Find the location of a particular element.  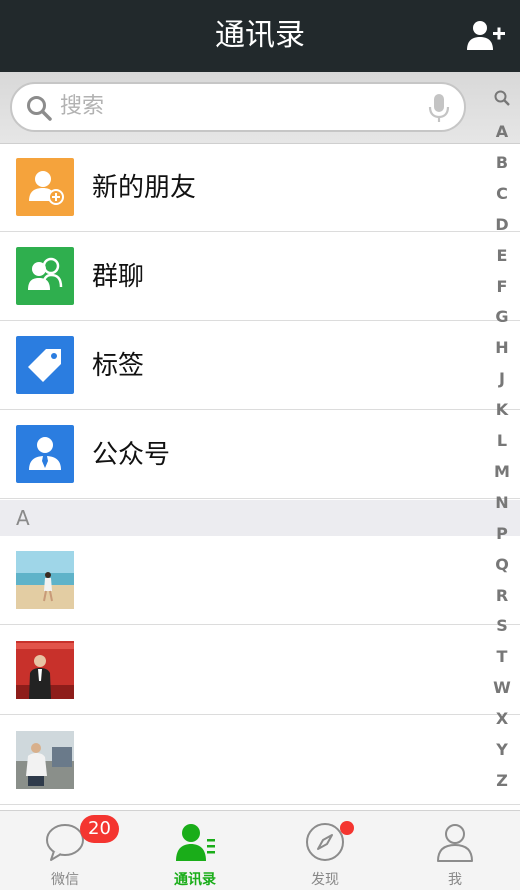

tab-chats-label: 微信 is located at coordinates (65, 880).